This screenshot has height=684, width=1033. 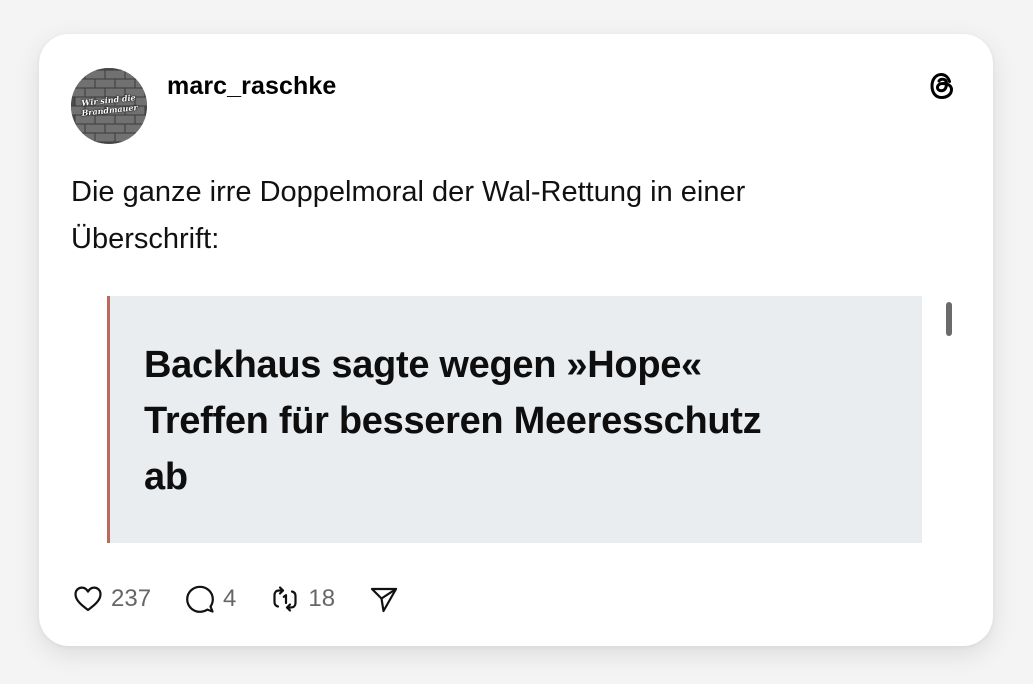 I want to click on like-count: 237, so click(x=131, y=598).